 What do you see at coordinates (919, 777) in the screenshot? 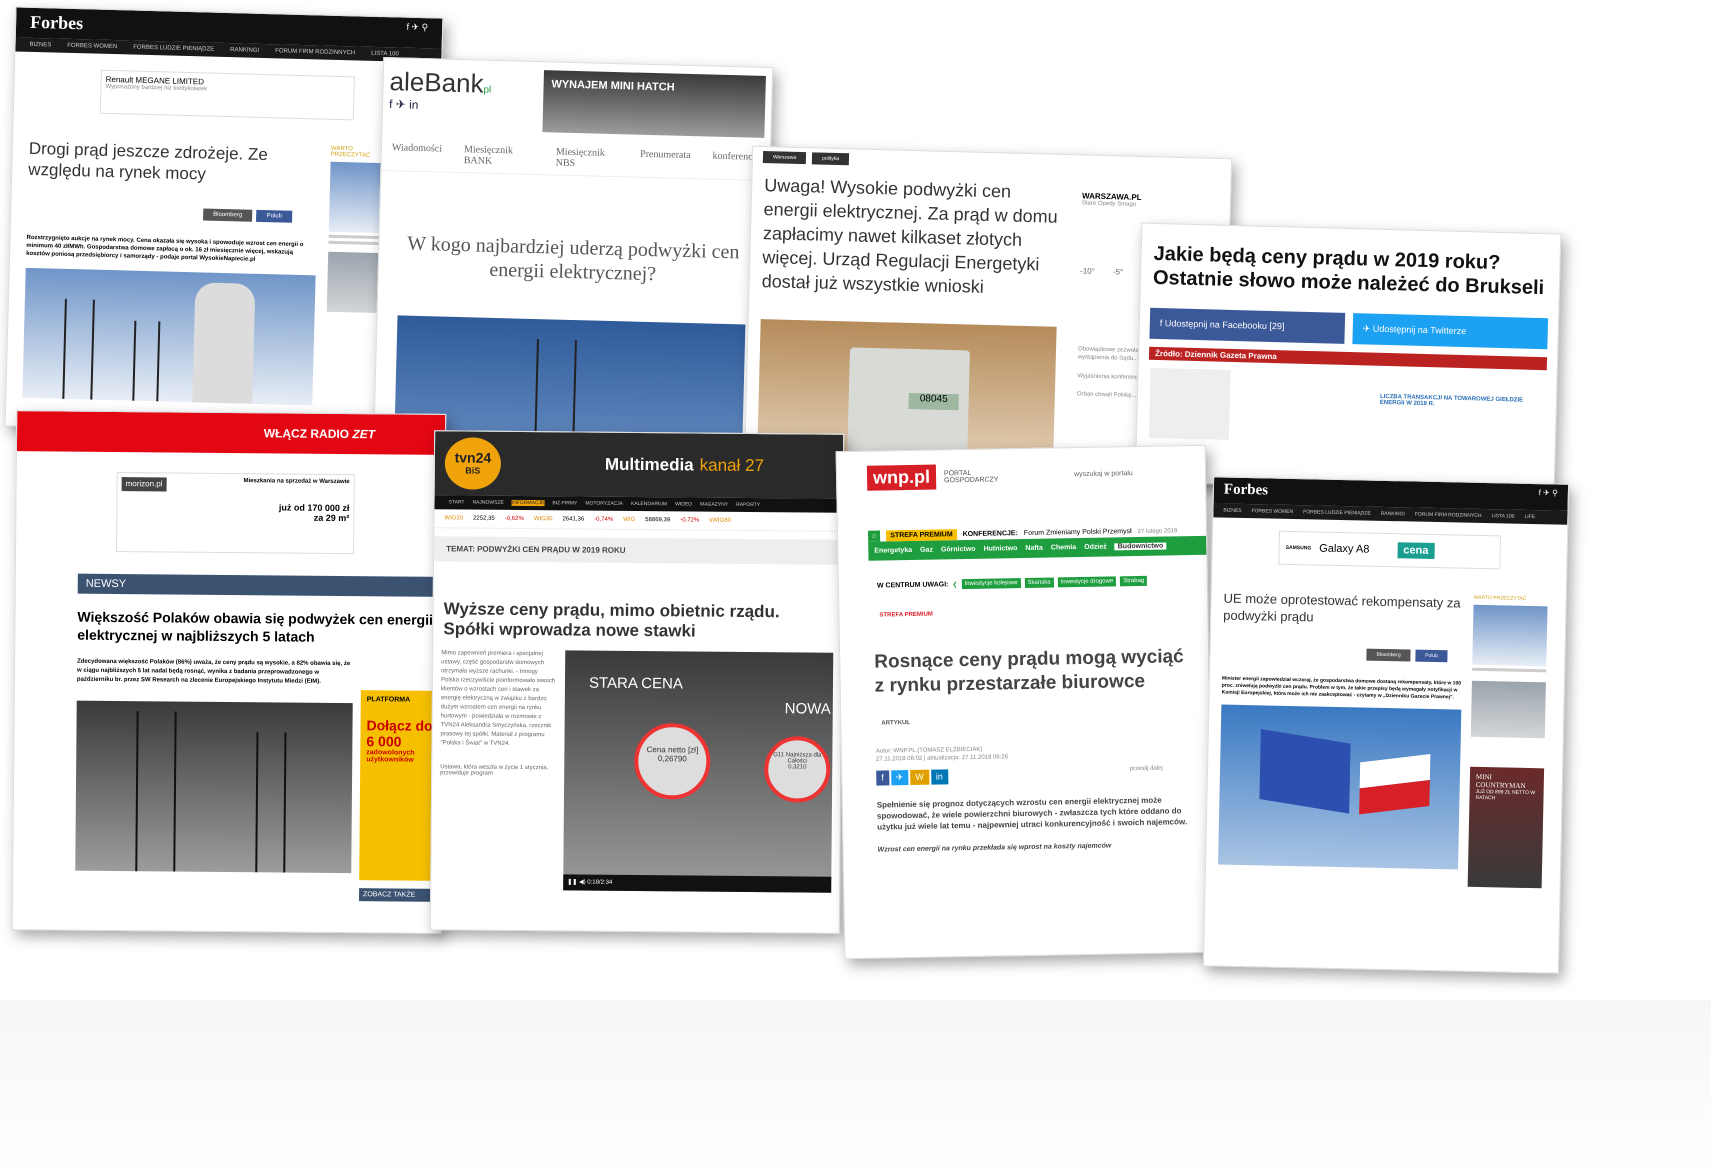
I see `wykop-icon: W` at bounding box center [919, 777].